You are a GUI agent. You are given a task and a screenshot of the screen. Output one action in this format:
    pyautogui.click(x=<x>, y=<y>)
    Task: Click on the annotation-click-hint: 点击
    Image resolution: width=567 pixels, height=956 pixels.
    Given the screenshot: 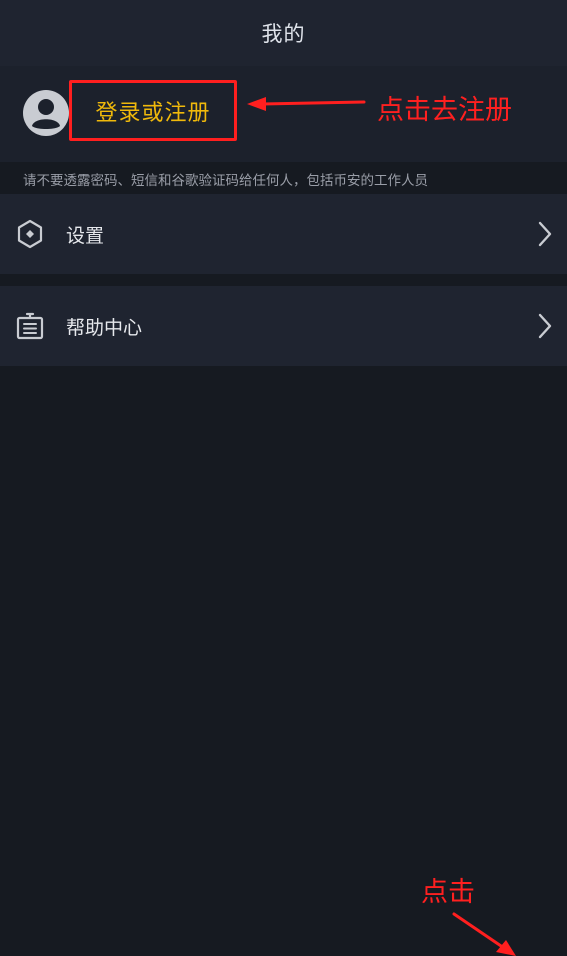 What is the action you would take?
    pyautogui.click(x=448, y=892)
    